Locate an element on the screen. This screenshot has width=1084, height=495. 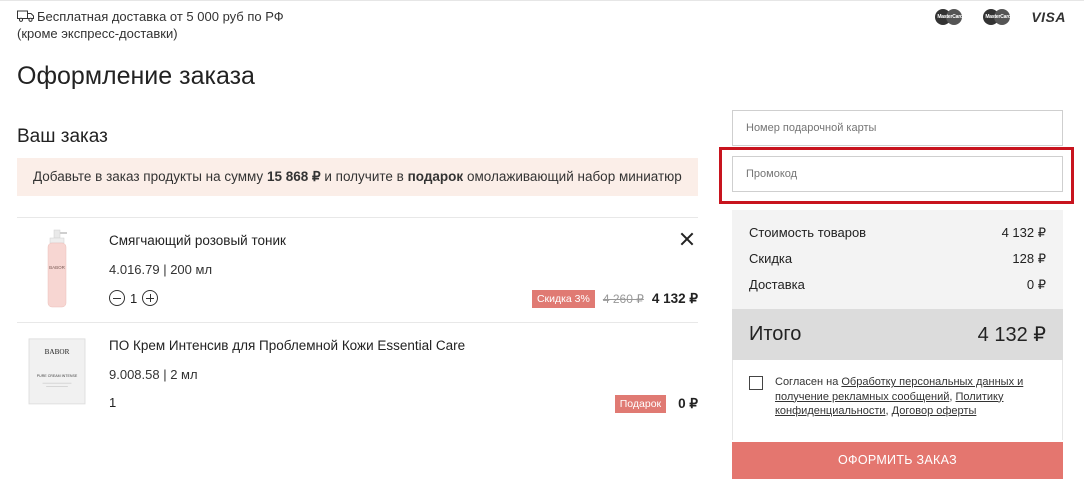
gift-badge: Подарок is located at coordinates (640, 404).